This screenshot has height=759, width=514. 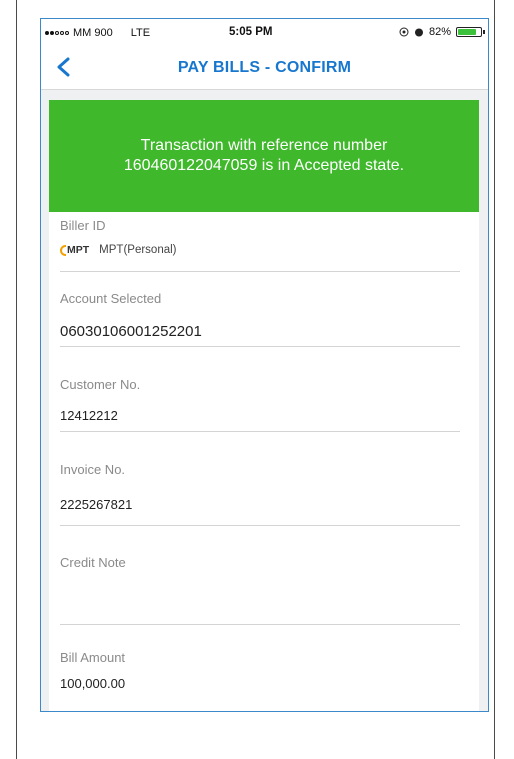 I want to click on credit-note-field: Credit Note, so click(x=264, y=578).